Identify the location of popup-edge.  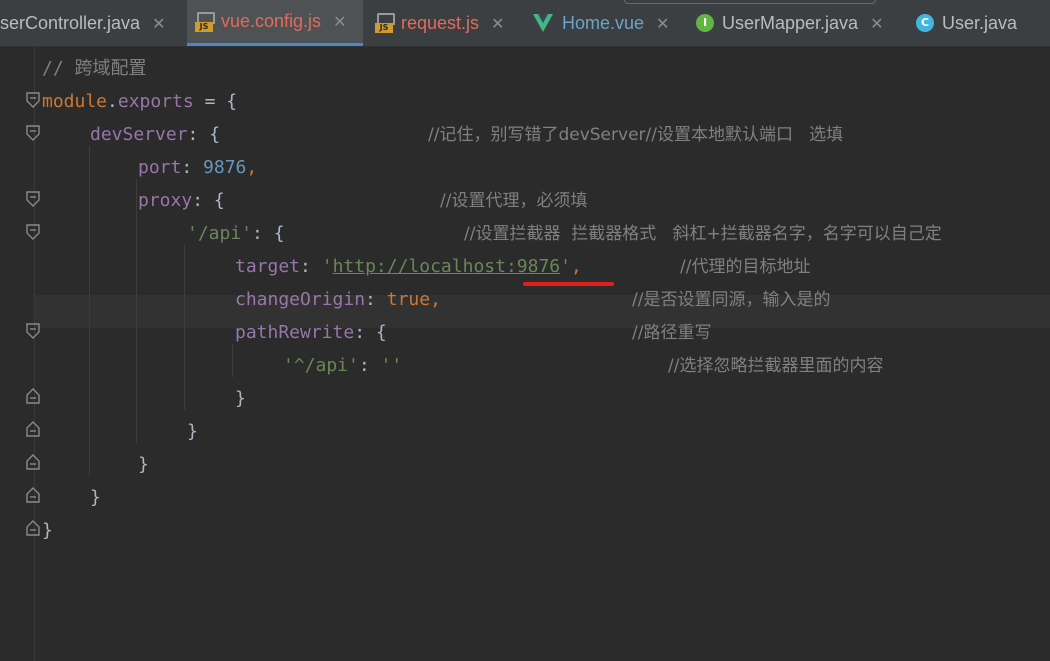
(750, 2).